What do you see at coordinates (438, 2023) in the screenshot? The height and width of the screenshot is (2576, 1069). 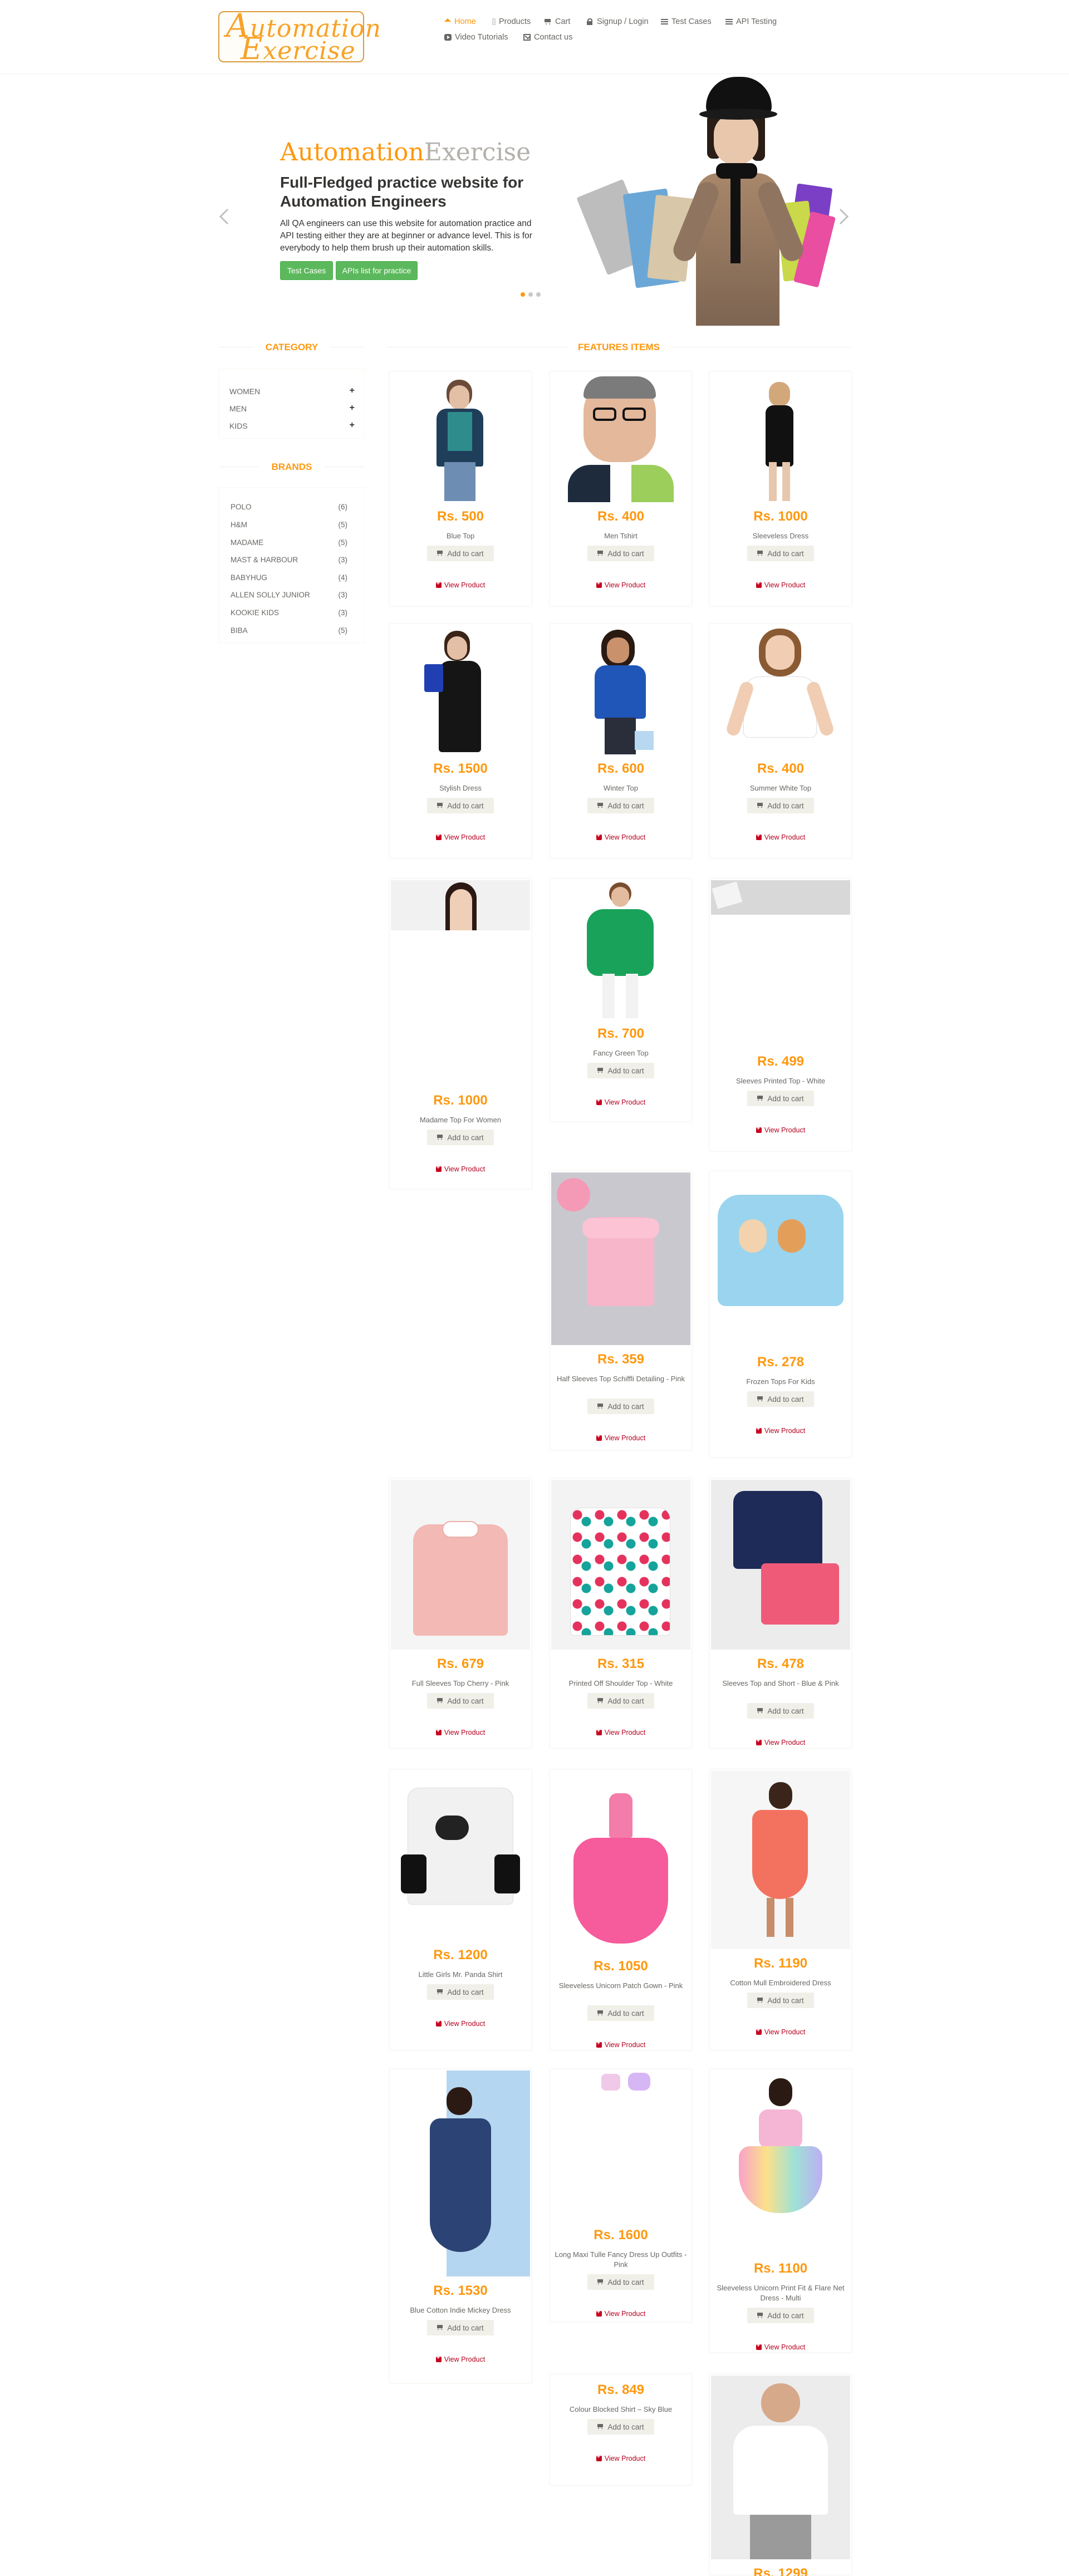 I see `plus-square-icon` at bounding box center [438, 2023].